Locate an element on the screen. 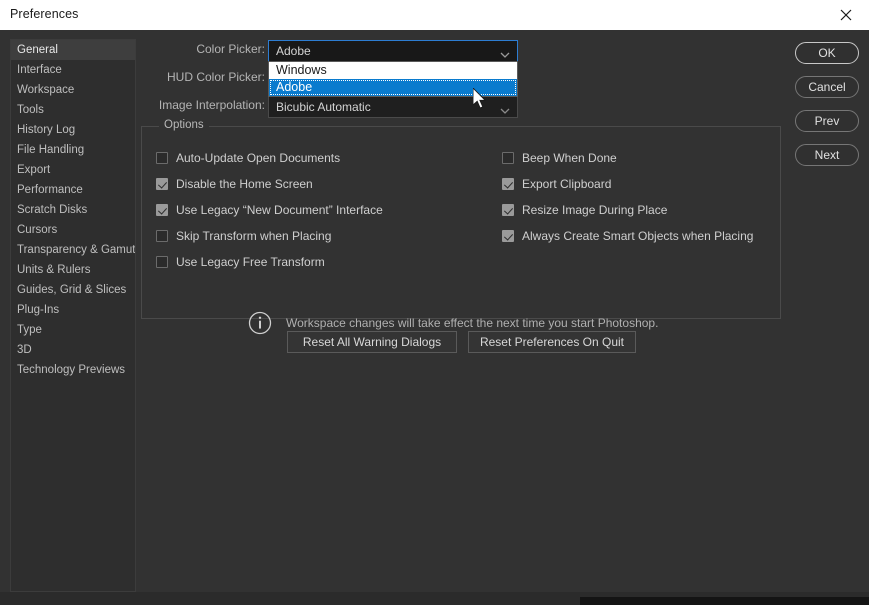 The height and width of the screenshot is (605, 869). sidebar-item-label: General is located at coordinates (37, 50).